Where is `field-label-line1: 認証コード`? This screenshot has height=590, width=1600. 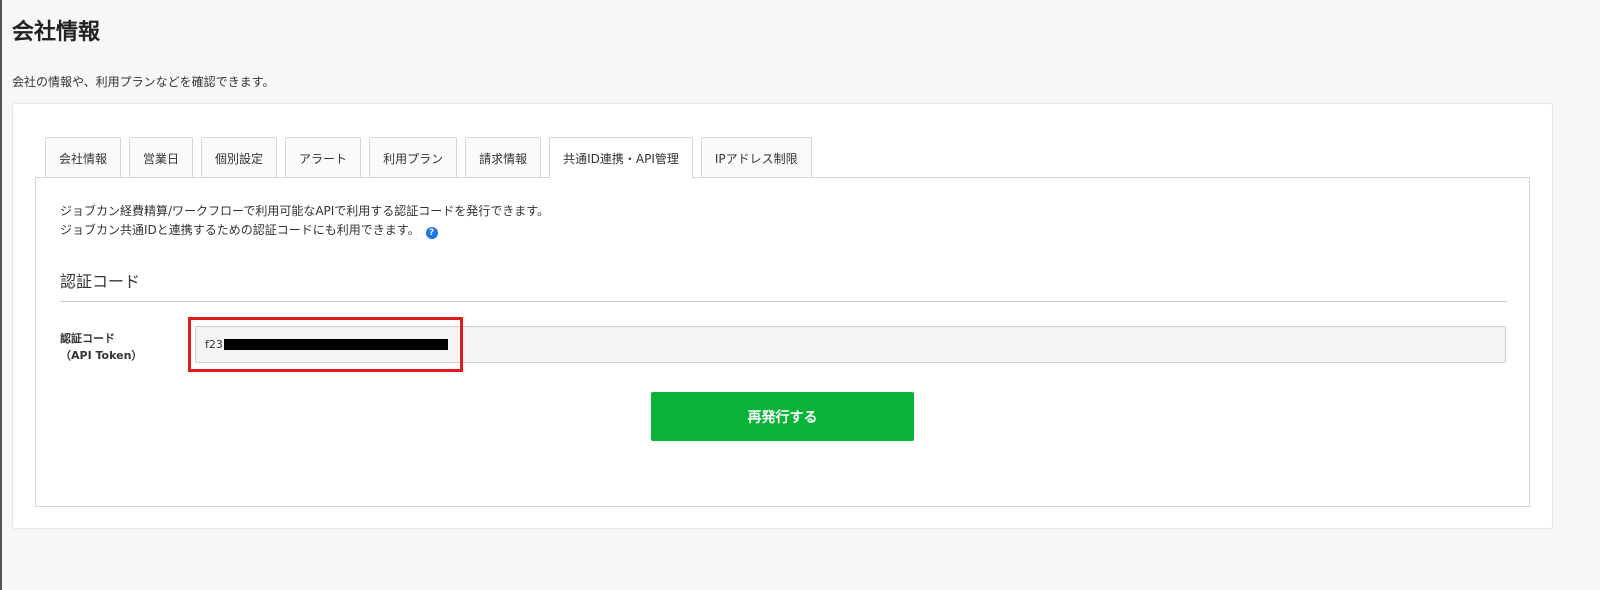 field-label-line1: 認証コード is located at coordinates (87, 338).